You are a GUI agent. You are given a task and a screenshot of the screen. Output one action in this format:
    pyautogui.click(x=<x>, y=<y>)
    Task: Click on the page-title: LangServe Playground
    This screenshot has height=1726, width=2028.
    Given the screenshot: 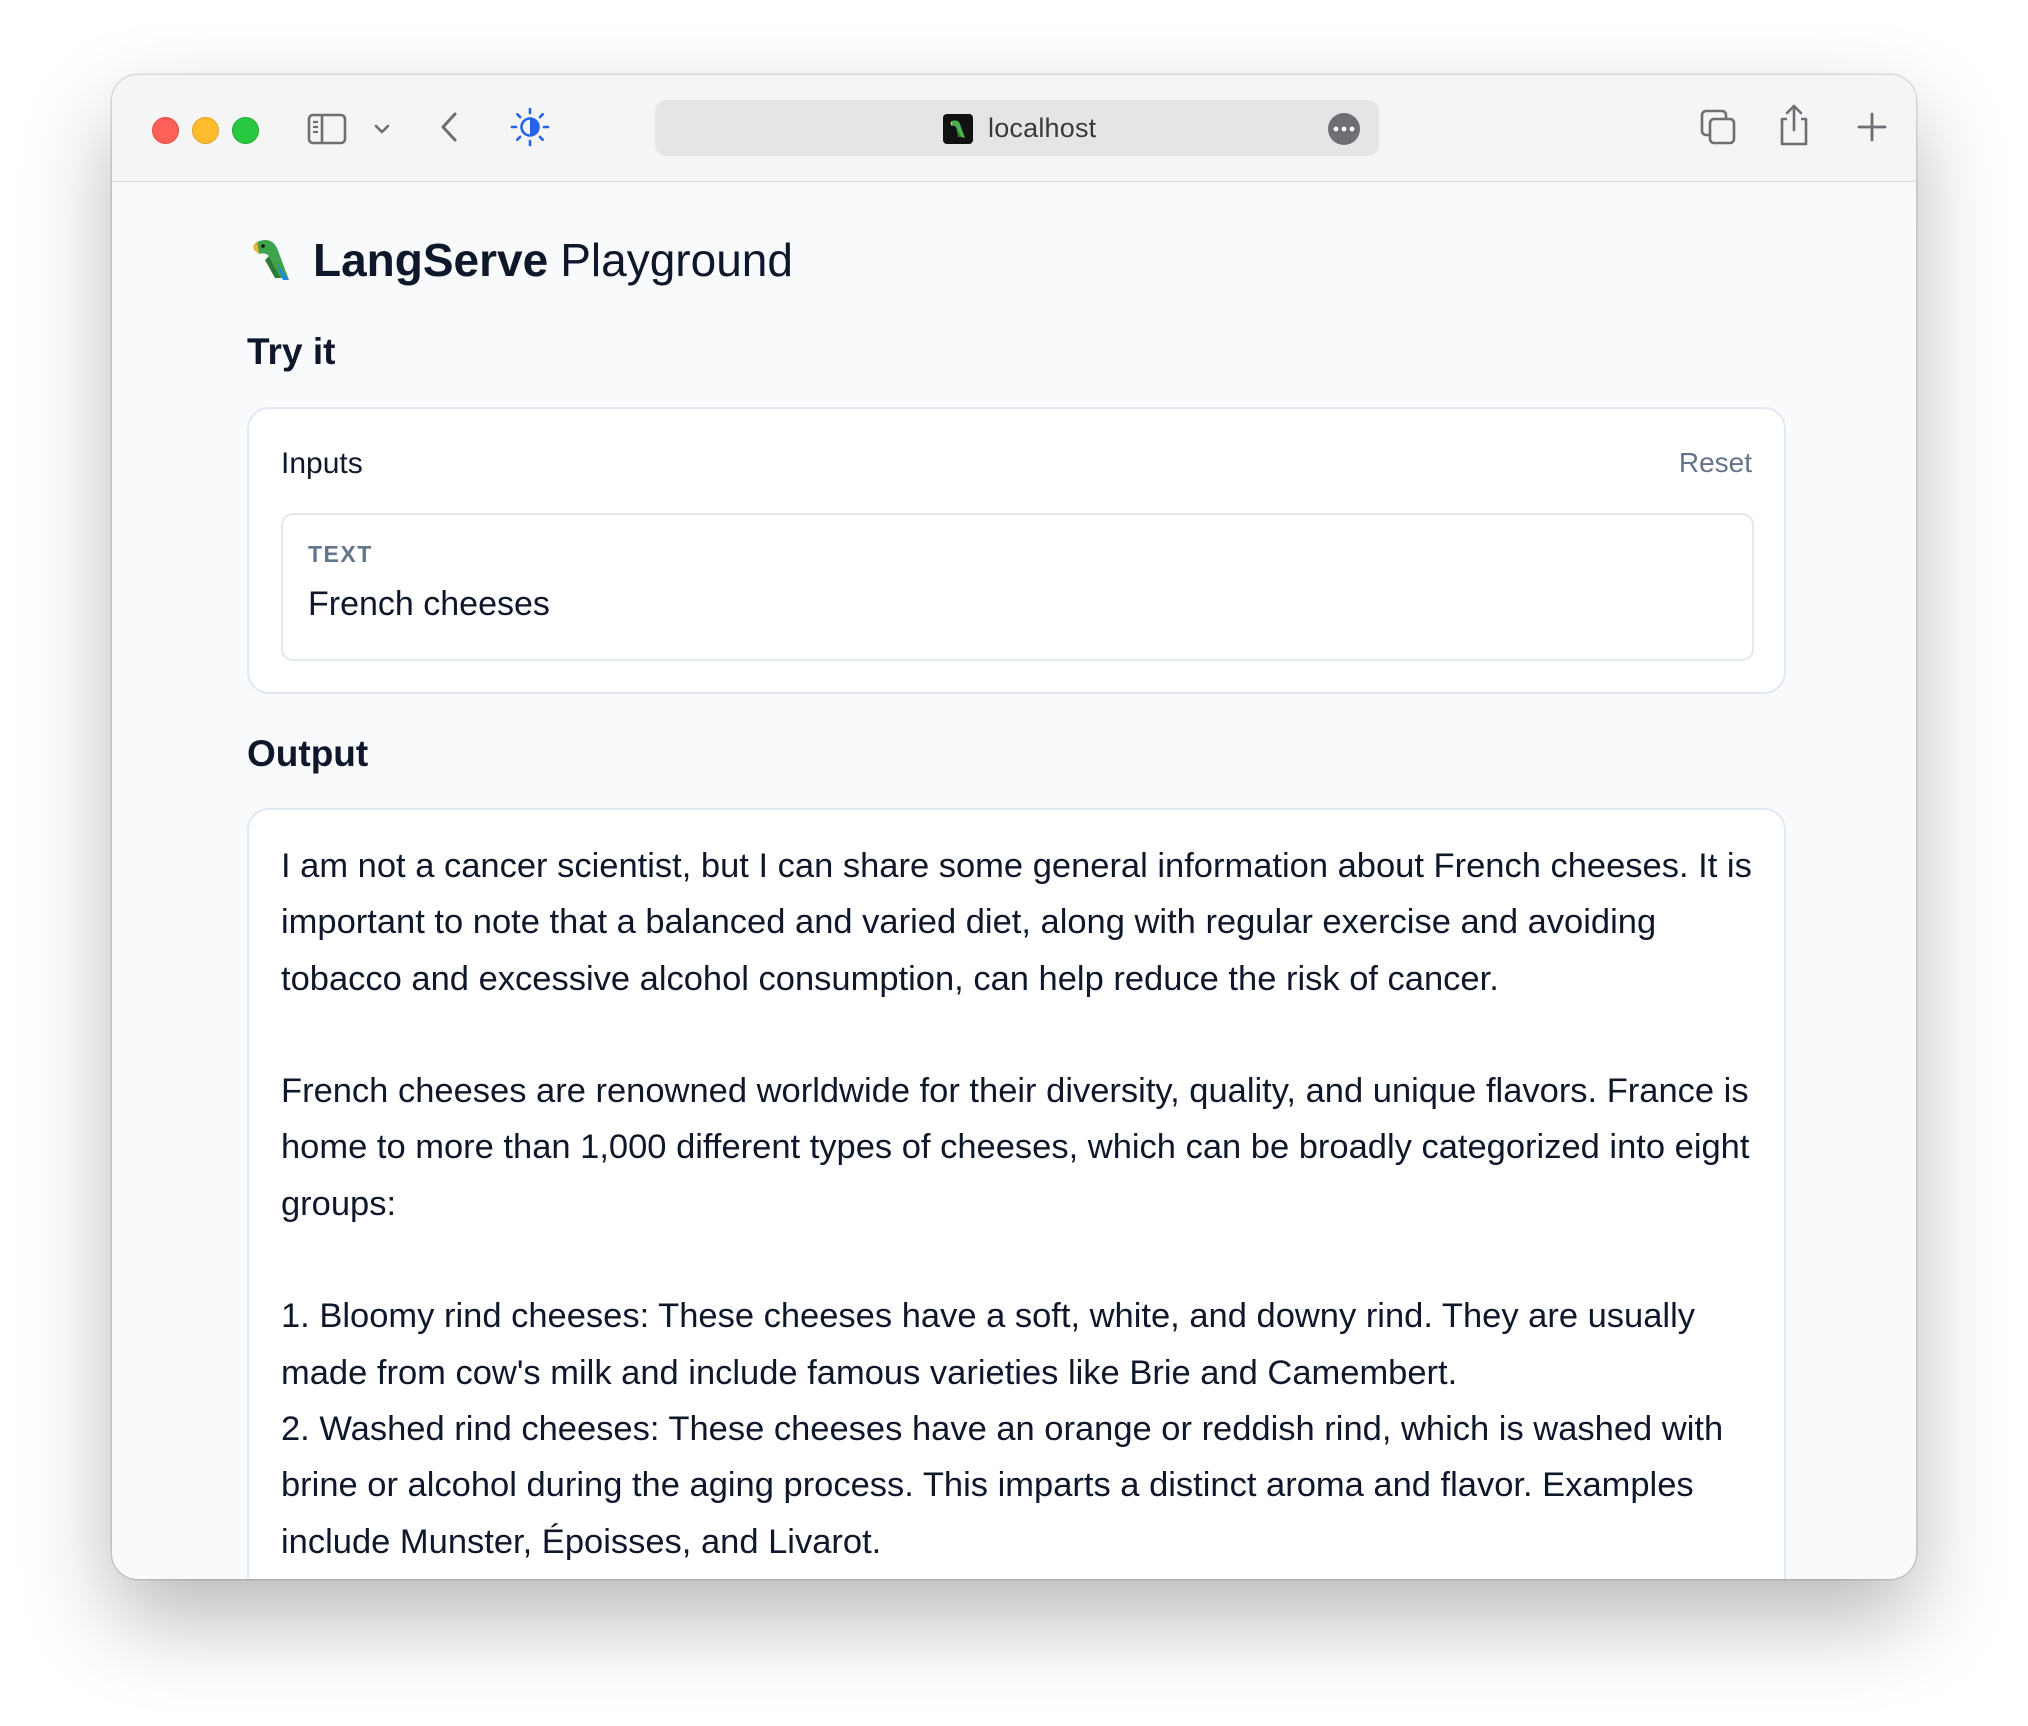 What is the action you would take?
    pyautogui.click(x=520, y=260)
    